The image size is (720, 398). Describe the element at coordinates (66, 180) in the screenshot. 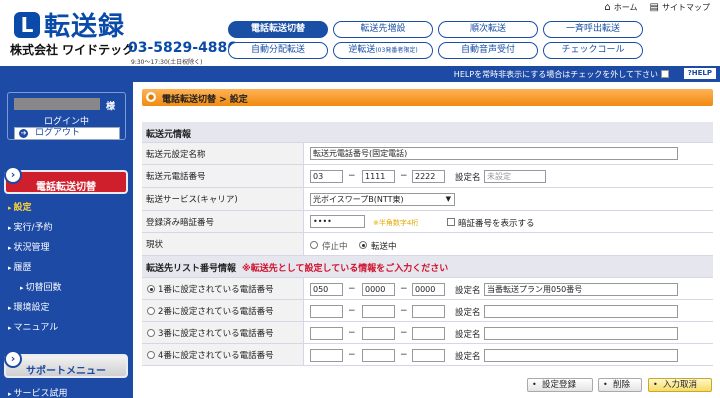

I see `section-denwa-tenso-kirikae: › 電話転送切替` at that location.